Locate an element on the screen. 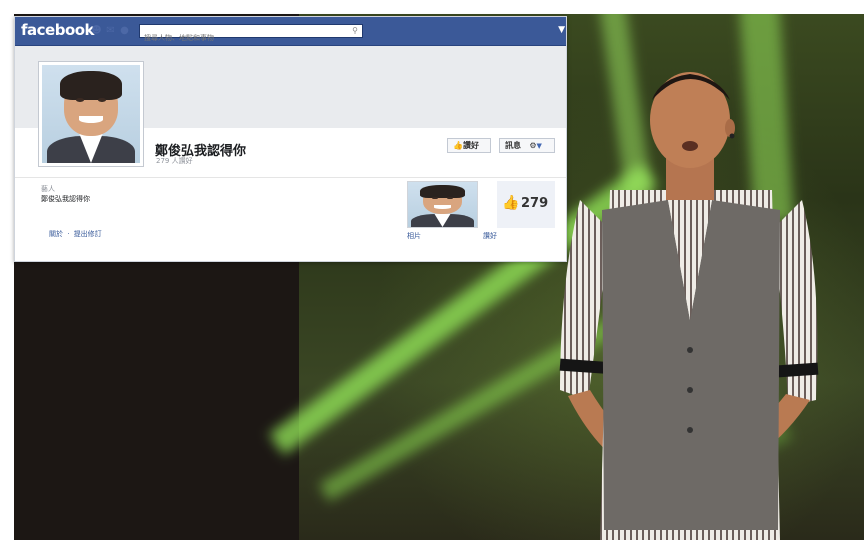 This screenshot has width=864, height=540. page-like-count-text: 279 人讚好 is located at coordinates (174, 161).